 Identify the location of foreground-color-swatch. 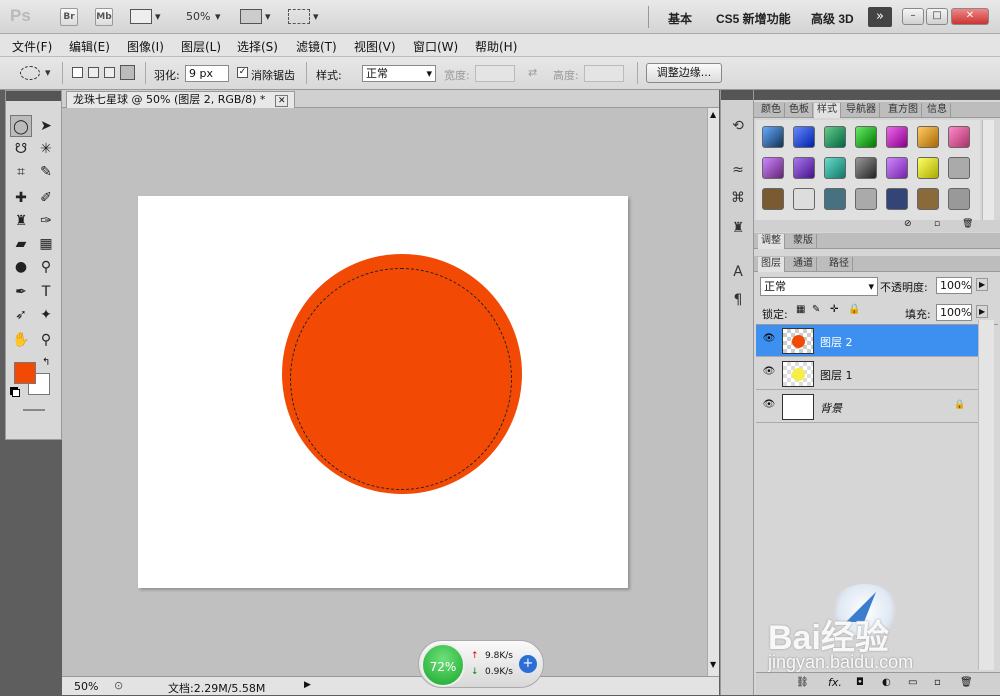
(25, 373).